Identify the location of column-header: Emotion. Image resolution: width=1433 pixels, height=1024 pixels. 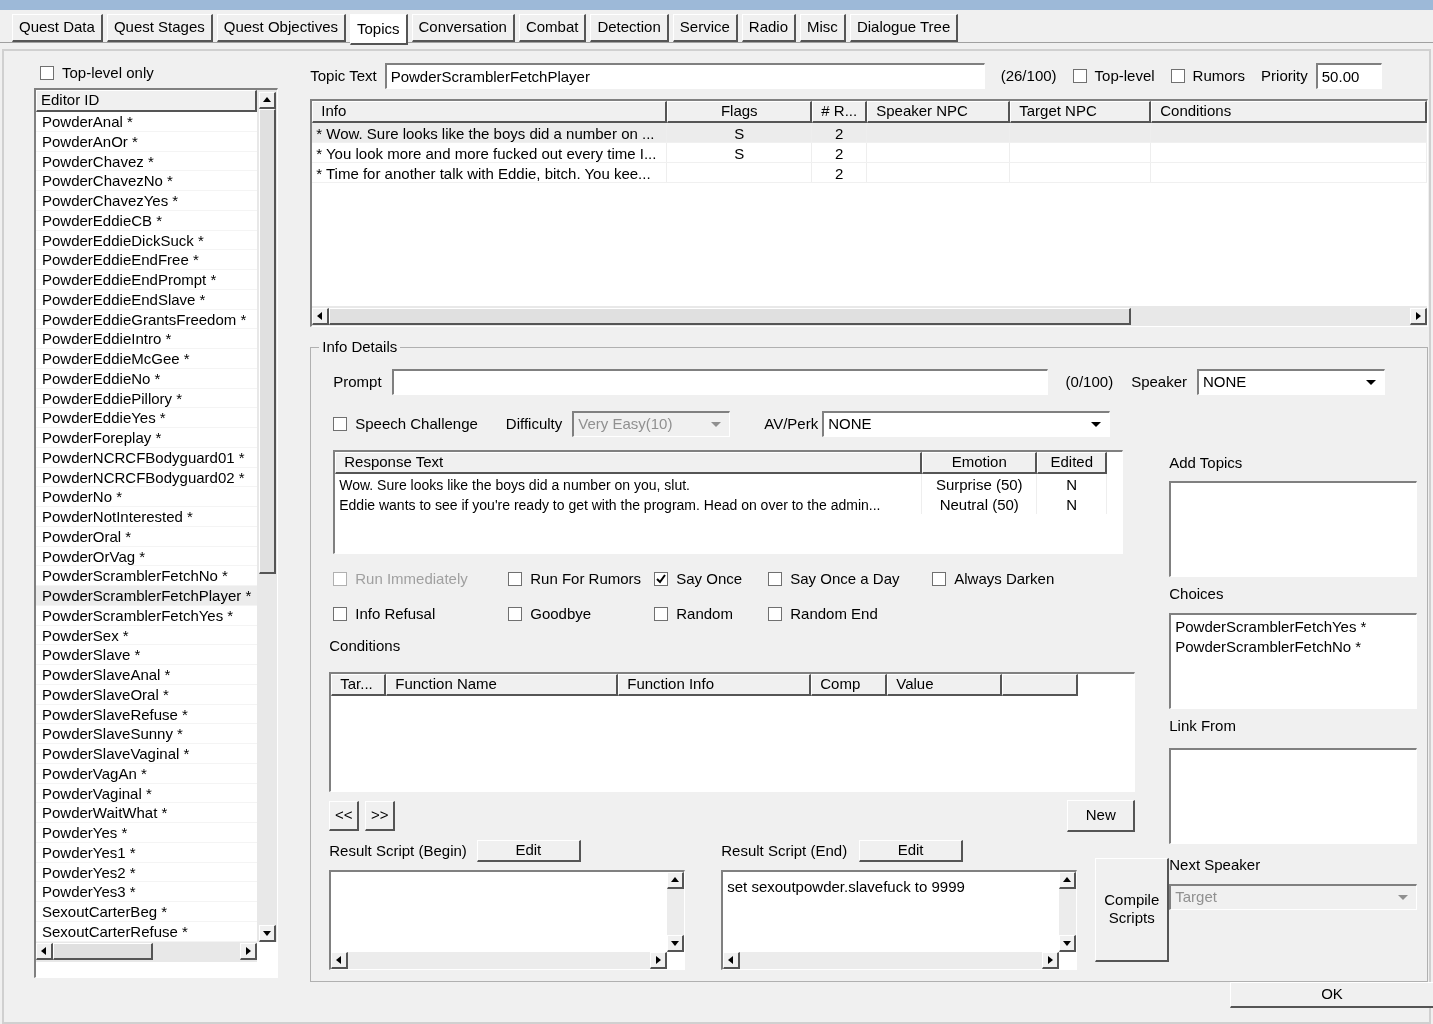
(980, 463).